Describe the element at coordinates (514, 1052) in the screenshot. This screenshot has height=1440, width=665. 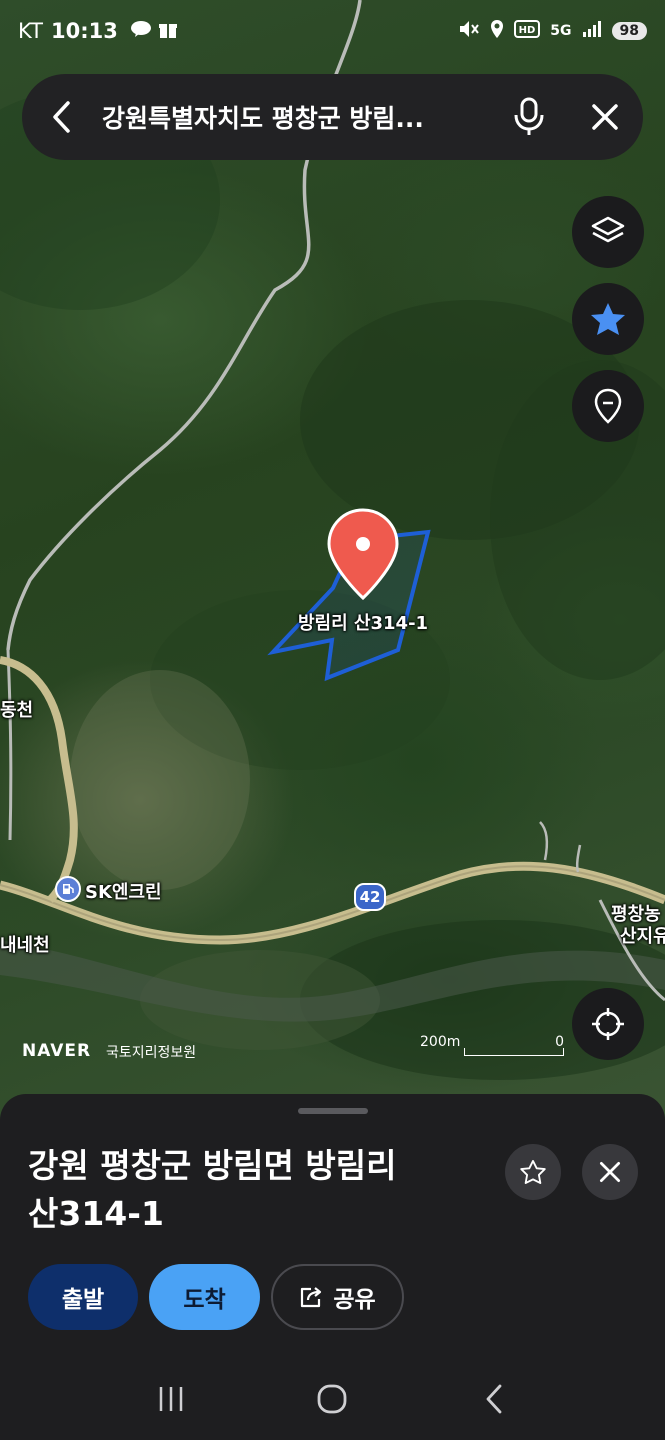
I see `scale-line` at that location.